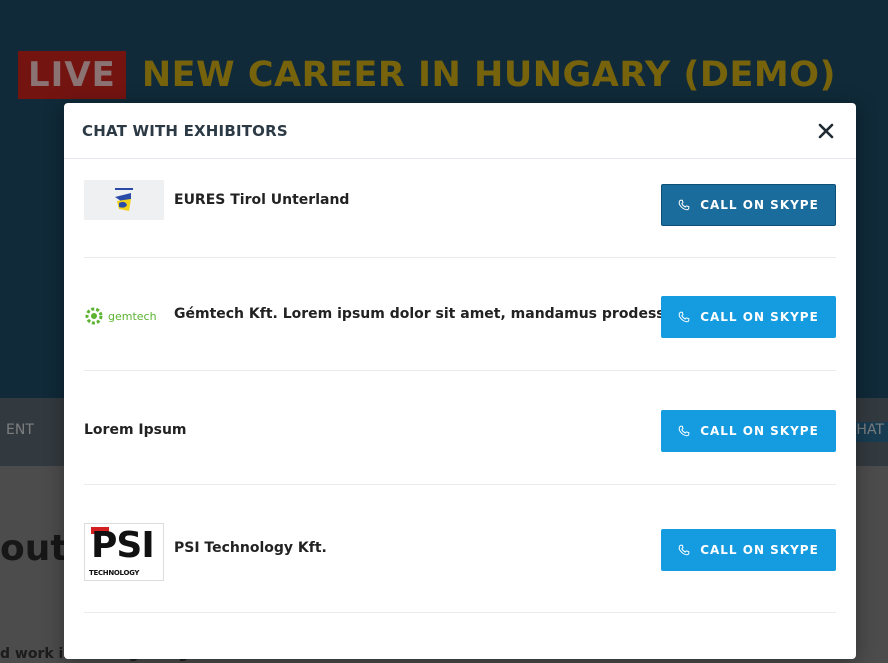 This screenshot has width=888, height=663. Describe the element at coordinates (114, 573) in the screenshot. I see `psi-logo-subtext: TECHNOLOGY` at that location.